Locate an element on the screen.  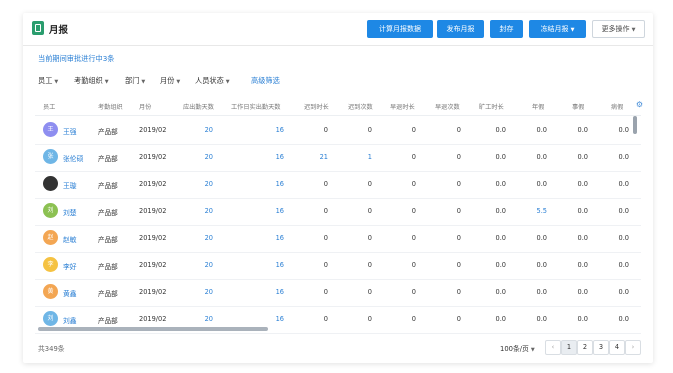
table-row: 李李好 产品部 2019/02 20 16 0 0 0 0 0.0 0.0 0.0 0.0 is located at coordinates (338, 266).